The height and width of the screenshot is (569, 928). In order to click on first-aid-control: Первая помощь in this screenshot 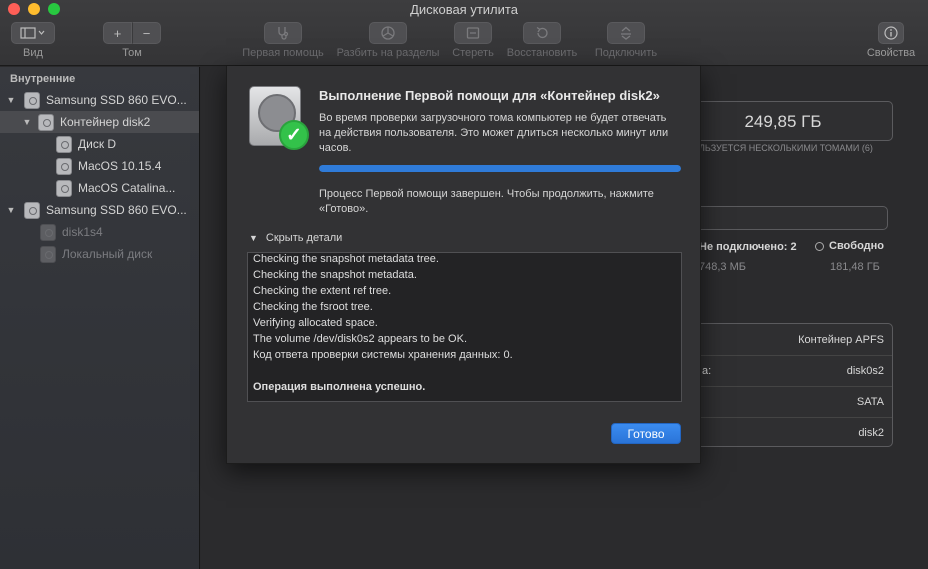, I will do `click(283, 40)`.